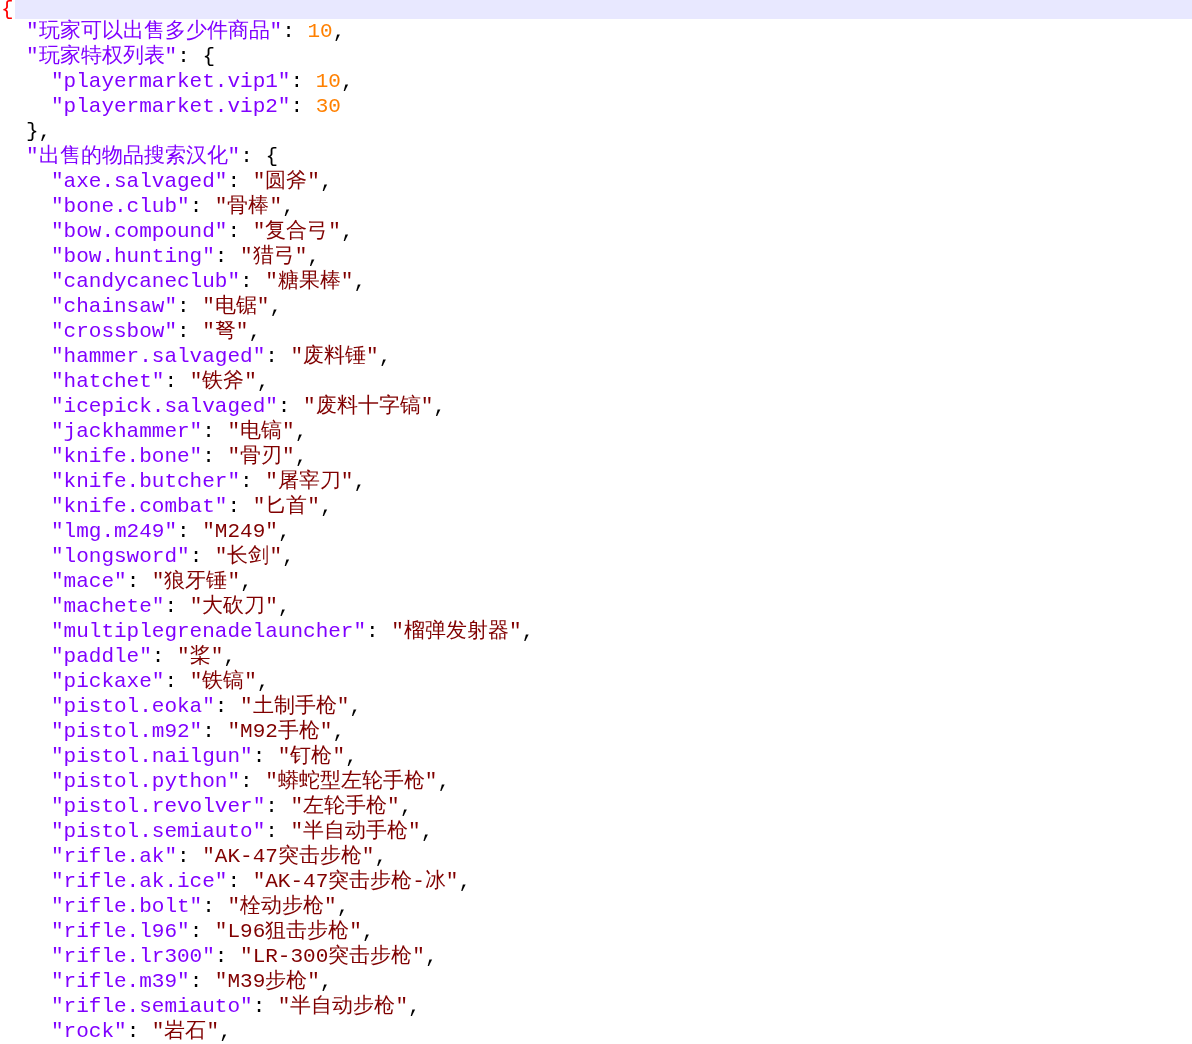 The height and width of the screenshot is (1044, 1192). Describe the element at coordinates (166, 306) in the screenshot. I see `code-line: "chainsaw": "电锯",` at that location.